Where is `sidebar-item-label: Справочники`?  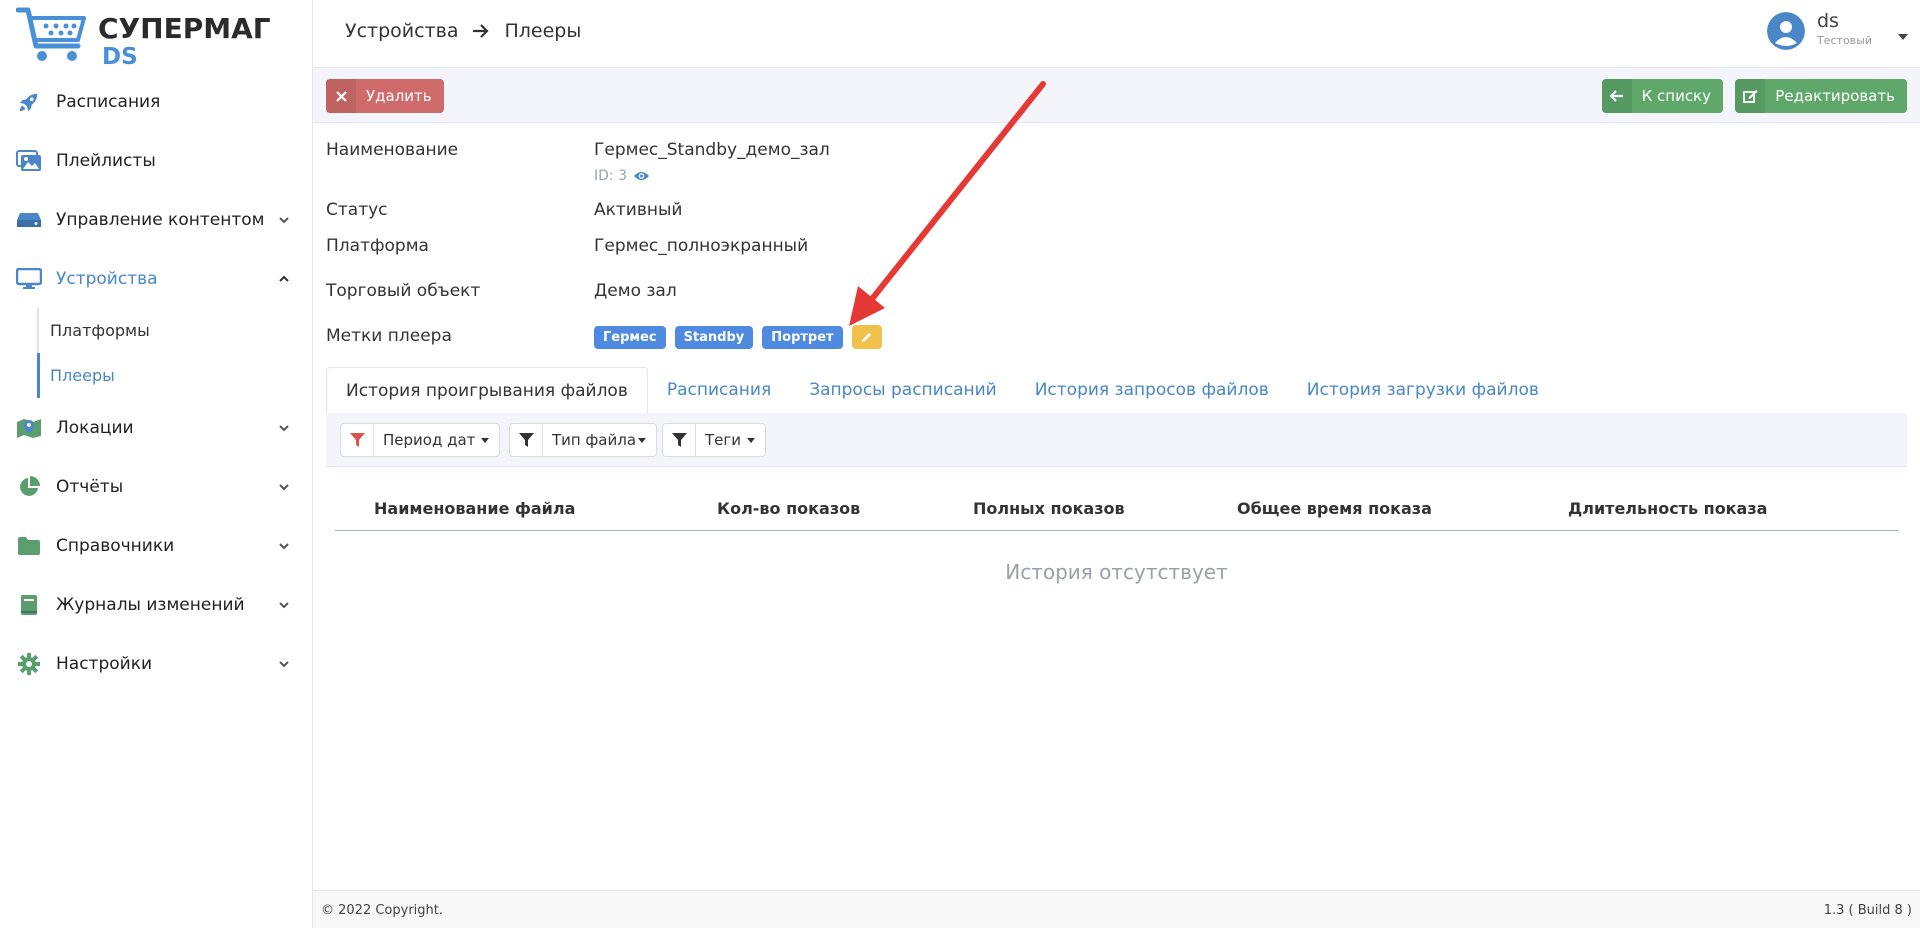
sidebar-item-label: Справочники is located at coordinates (115, 545).